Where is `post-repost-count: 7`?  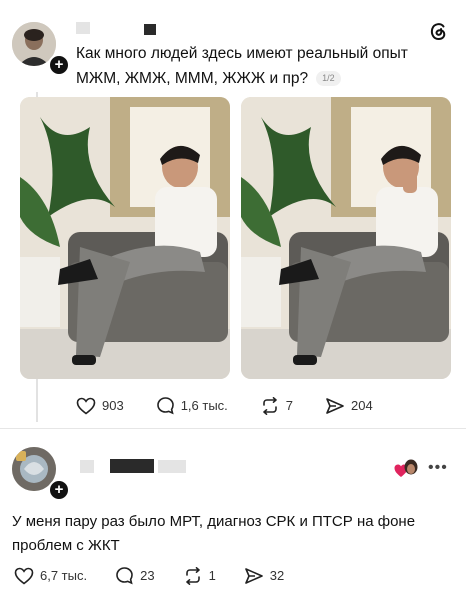 post-repost-count: 7 is located at coordinates (289, 405).